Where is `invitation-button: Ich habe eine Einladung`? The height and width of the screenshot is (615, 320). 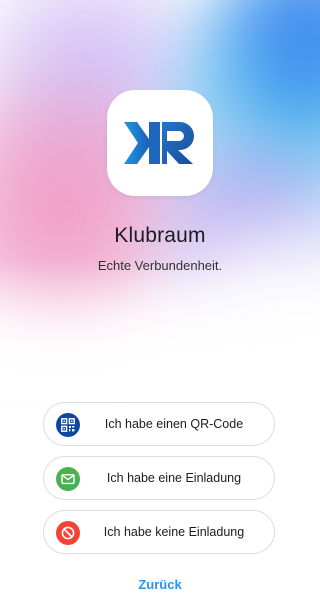
invitation-button: Ich habe eine Einladung is located at coordinates (159, 478).